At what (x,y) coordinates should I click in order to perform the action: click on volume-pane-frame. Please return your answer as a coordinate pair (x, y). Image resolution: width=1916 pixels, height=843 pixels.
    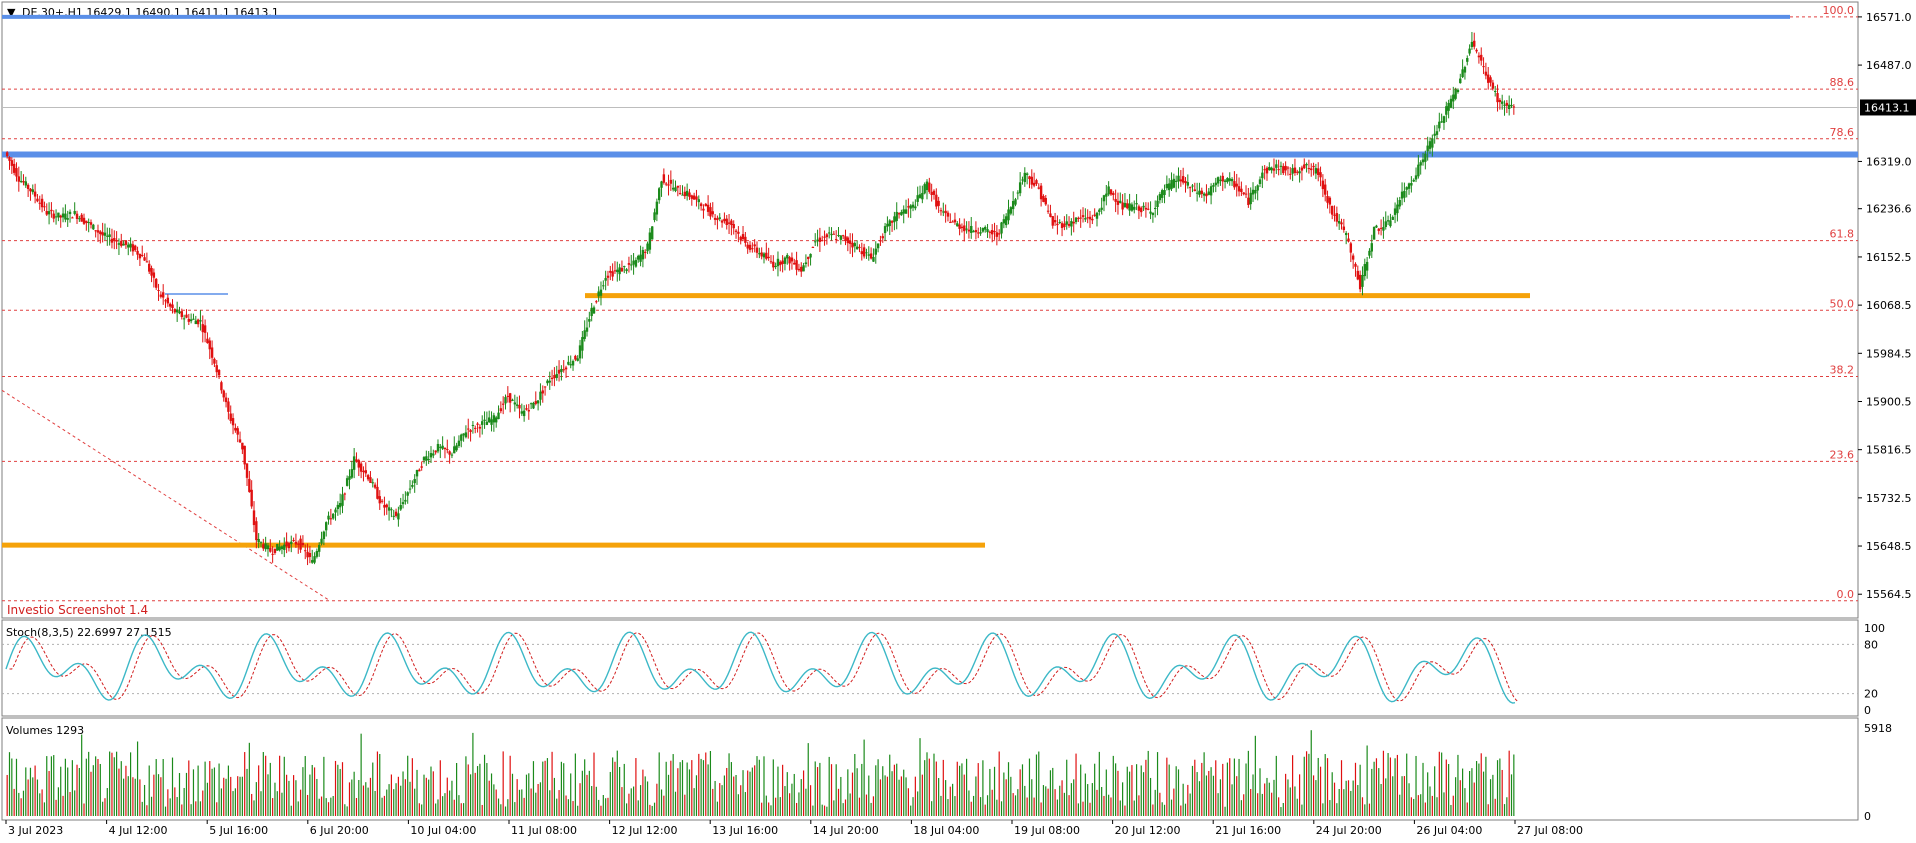
    Looking at the image, I should click on (930, 769).